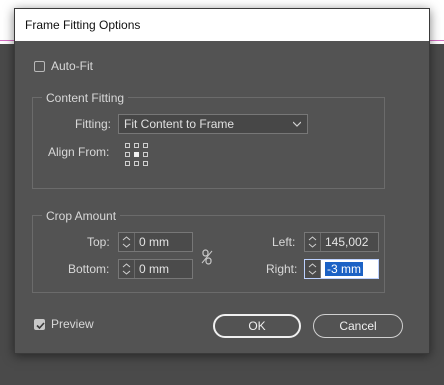 This screenshot has height=385, width=444. I want to click on crop-top-field: 0 mm, so click(155, 242).